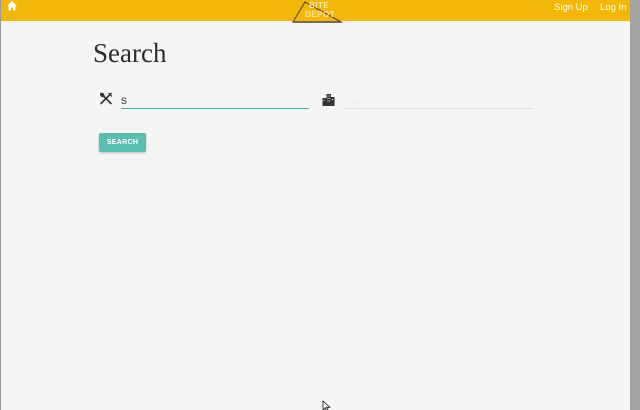 This screenshot has height=410, width=640. Describe the element at coordinates (122, 142) in the screenshot. I see `search-button: SEARCH` at that location.